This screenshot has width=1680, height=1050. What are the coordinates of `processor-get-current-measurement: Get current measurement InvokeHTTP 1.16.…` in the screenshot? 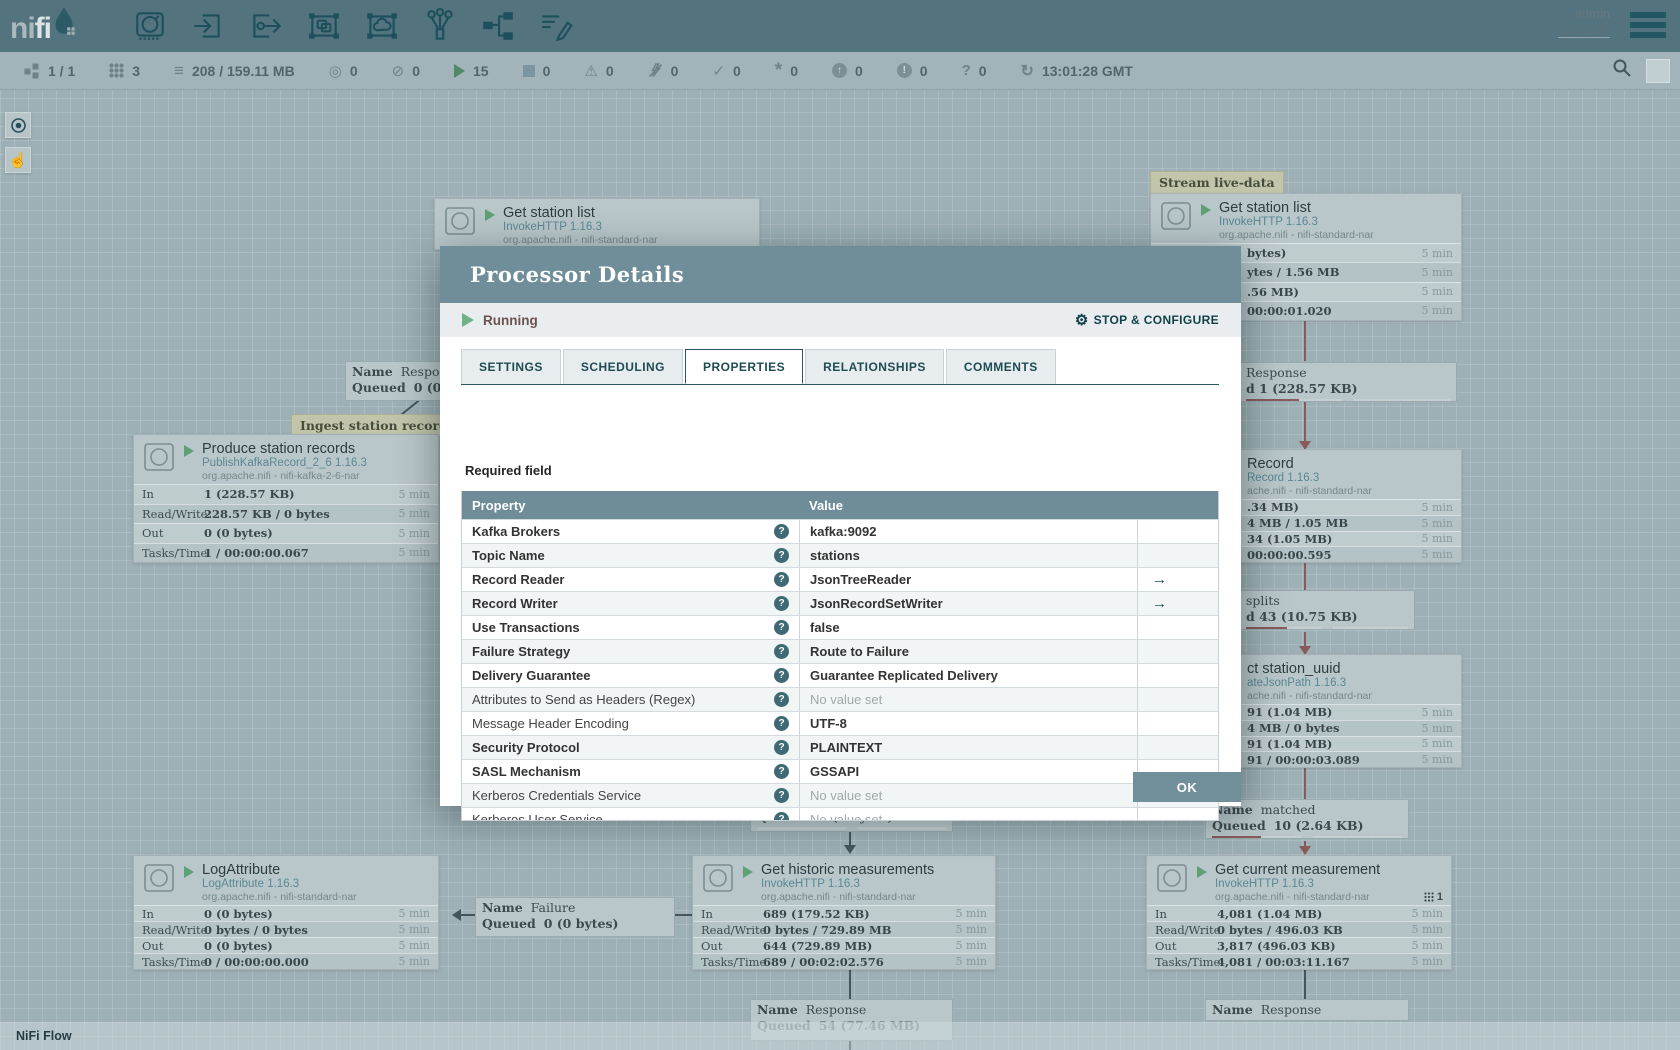 It's located at (1299, 912).